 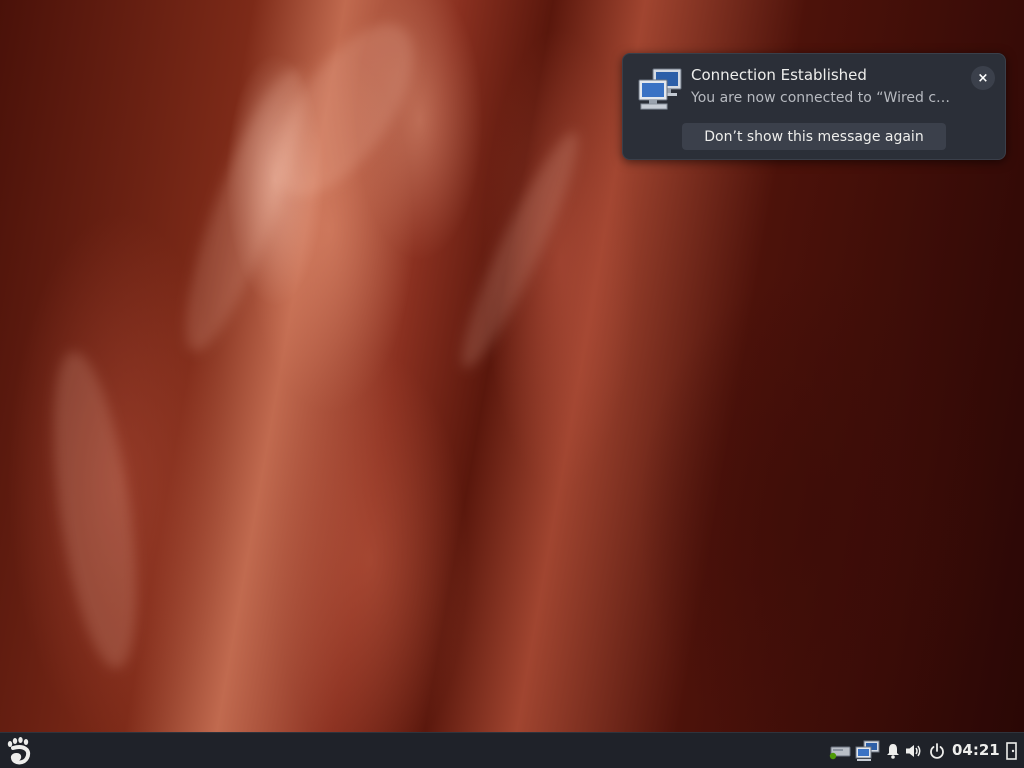 What do you see at coordinates (512, 750) in the screenshot?
I see `bottom-panel: 04:21` at bounding box center [512, 750].